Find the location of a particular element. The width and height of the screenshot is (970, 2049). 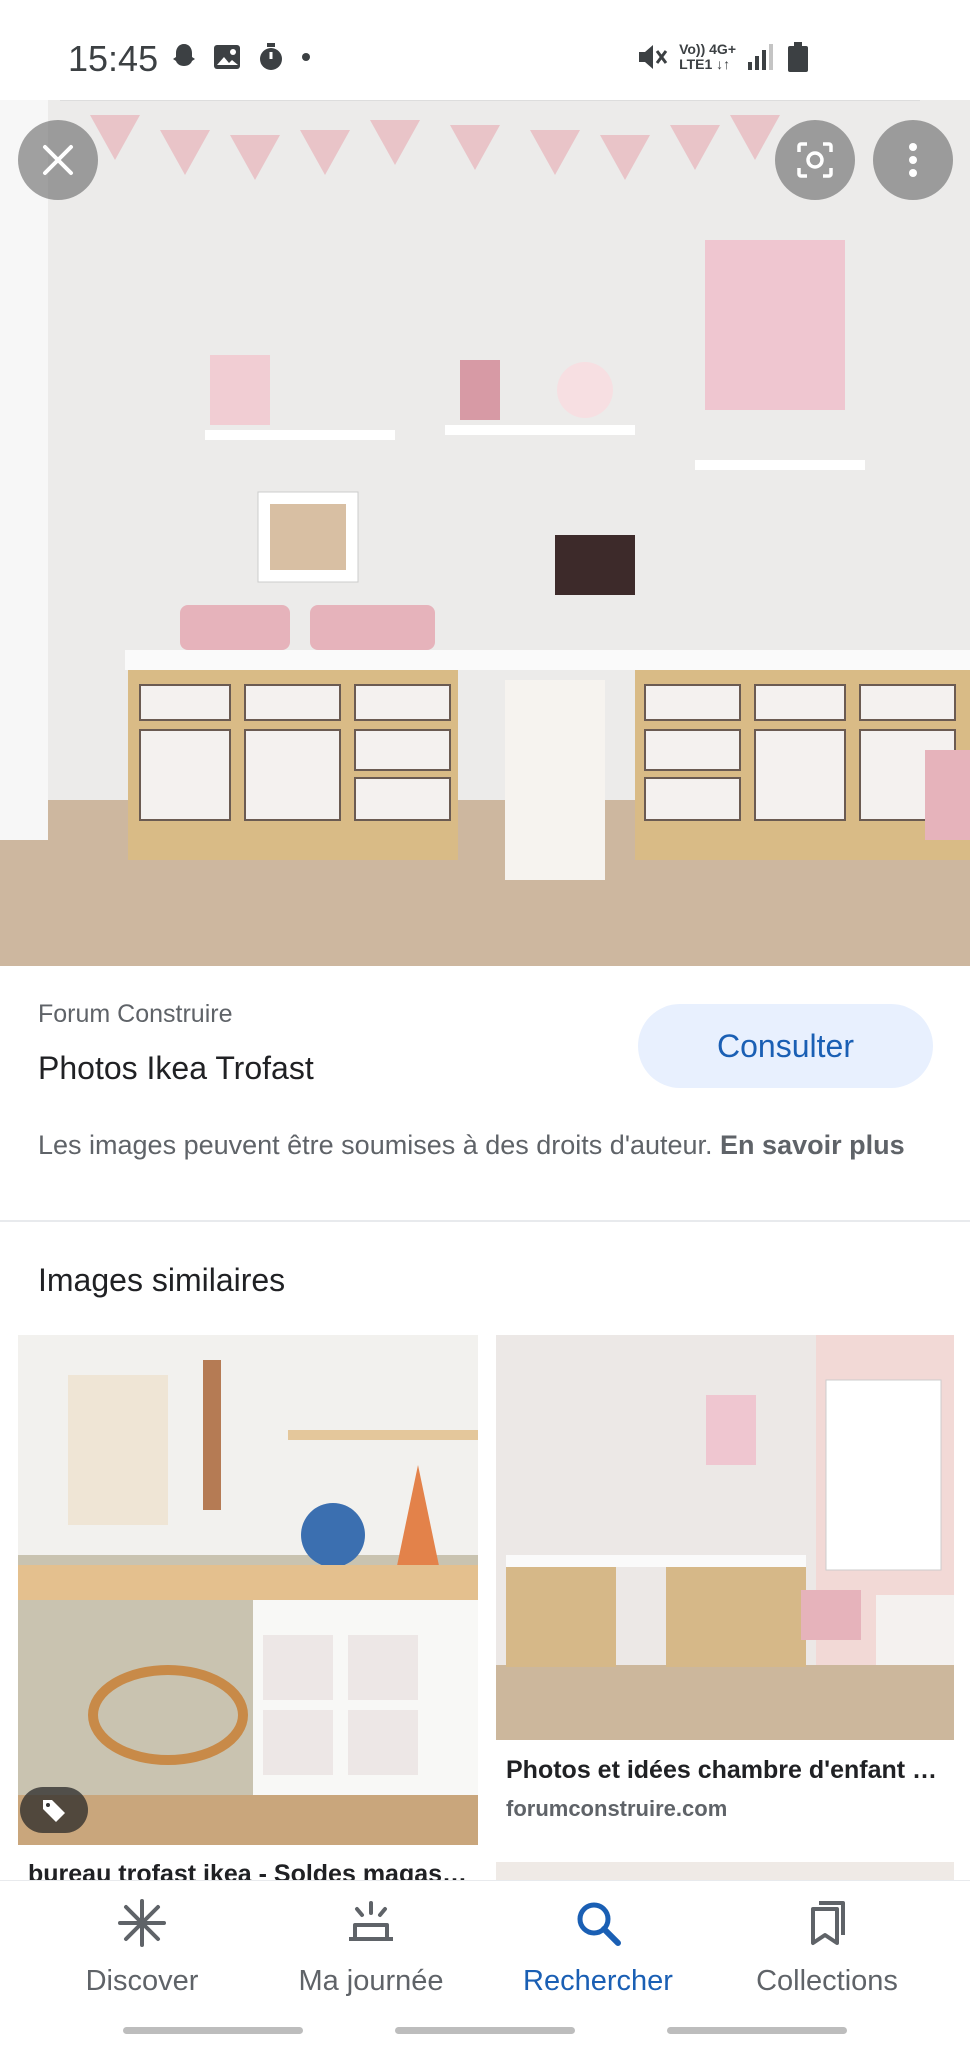

gesture-hint-right is located at coordinates (757, 2030).